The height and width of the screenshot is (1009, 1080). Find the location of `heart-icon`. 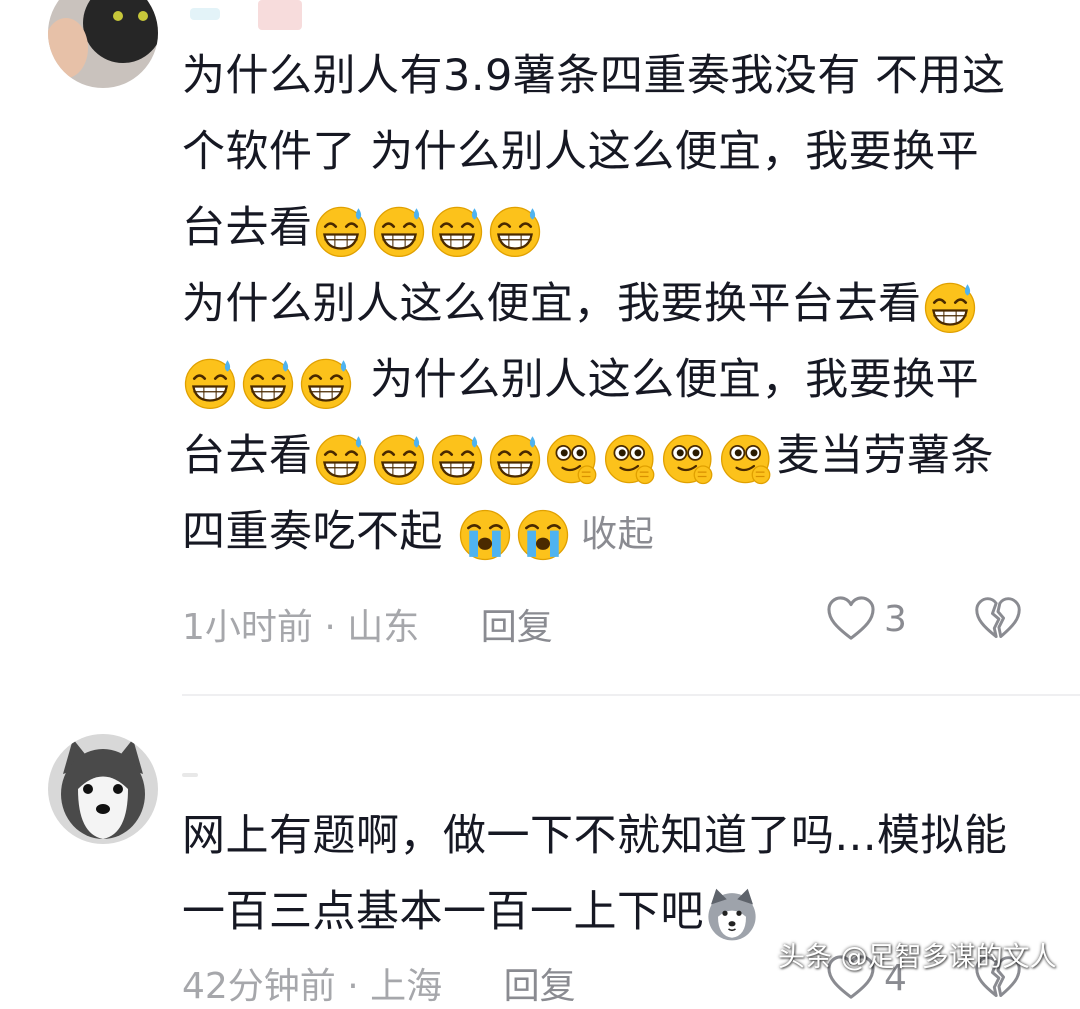

heart-icon is located at coordinates (851, 619).